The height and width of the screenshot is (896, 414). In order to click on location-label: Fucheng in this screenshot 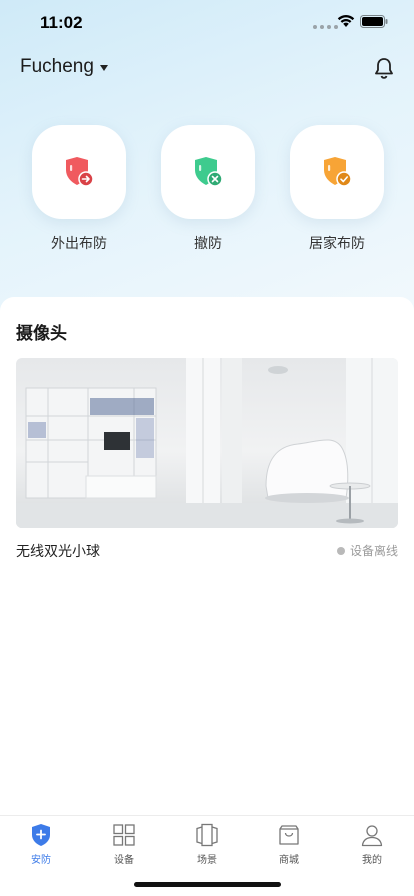, I will do `click(57, 66)`.